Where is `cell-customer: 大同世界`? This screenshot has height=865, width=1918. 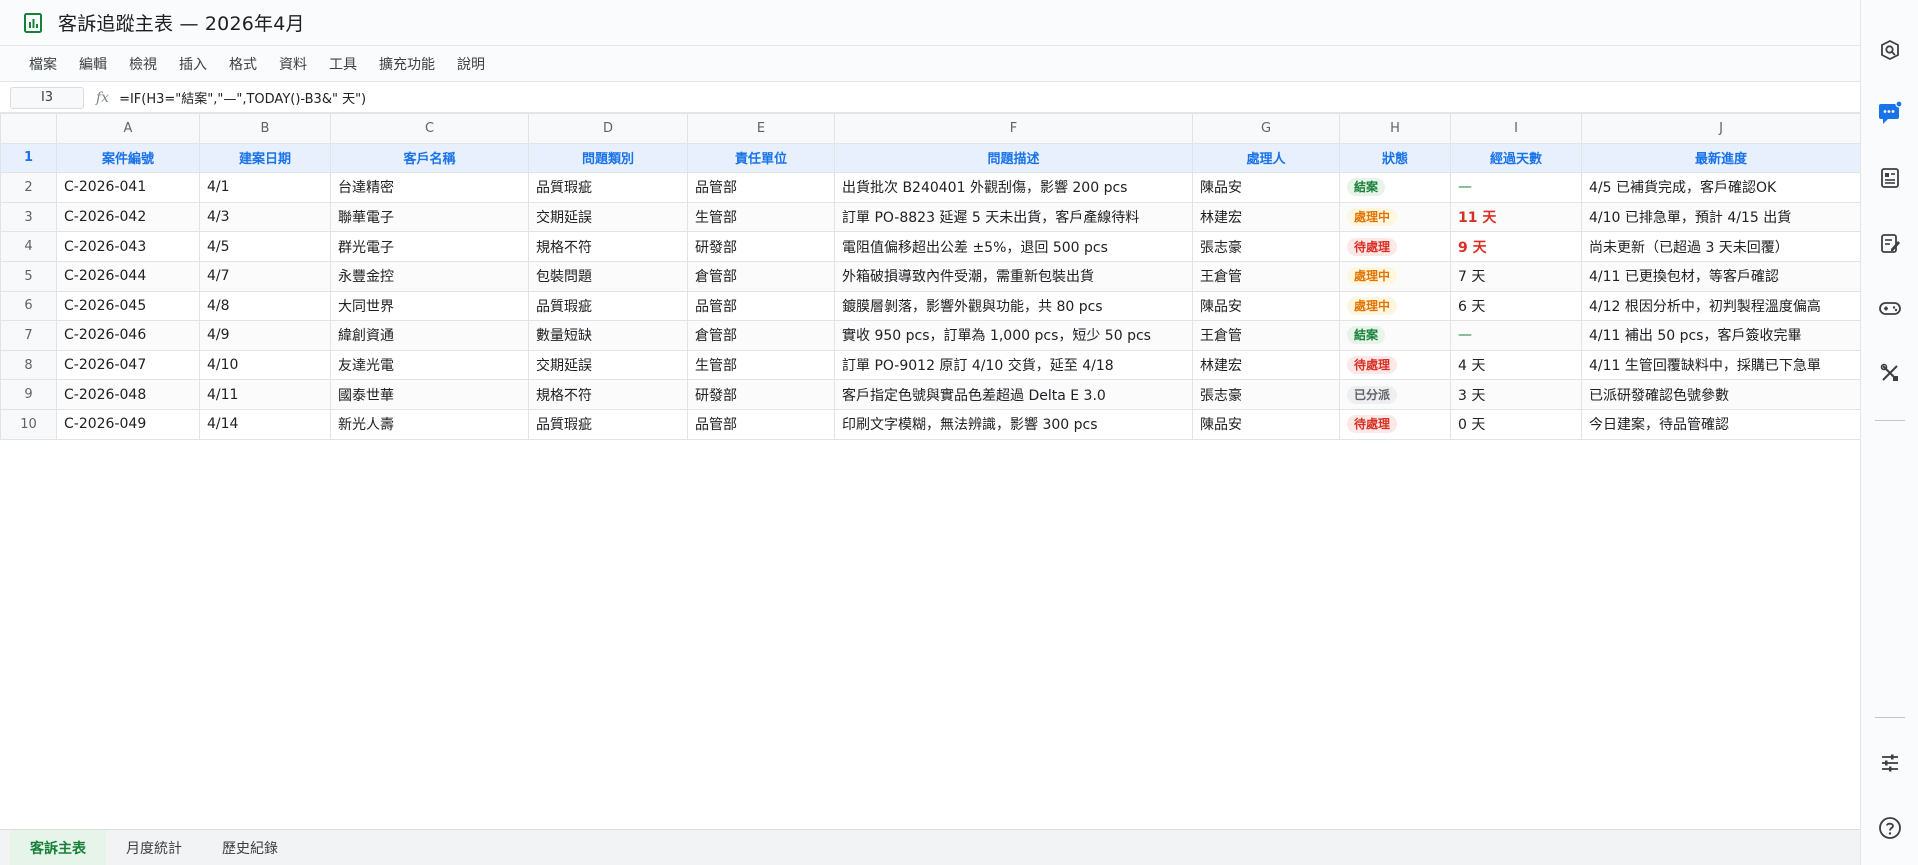
cell-customer: 大同世界 is located at coordinates (429, 306).